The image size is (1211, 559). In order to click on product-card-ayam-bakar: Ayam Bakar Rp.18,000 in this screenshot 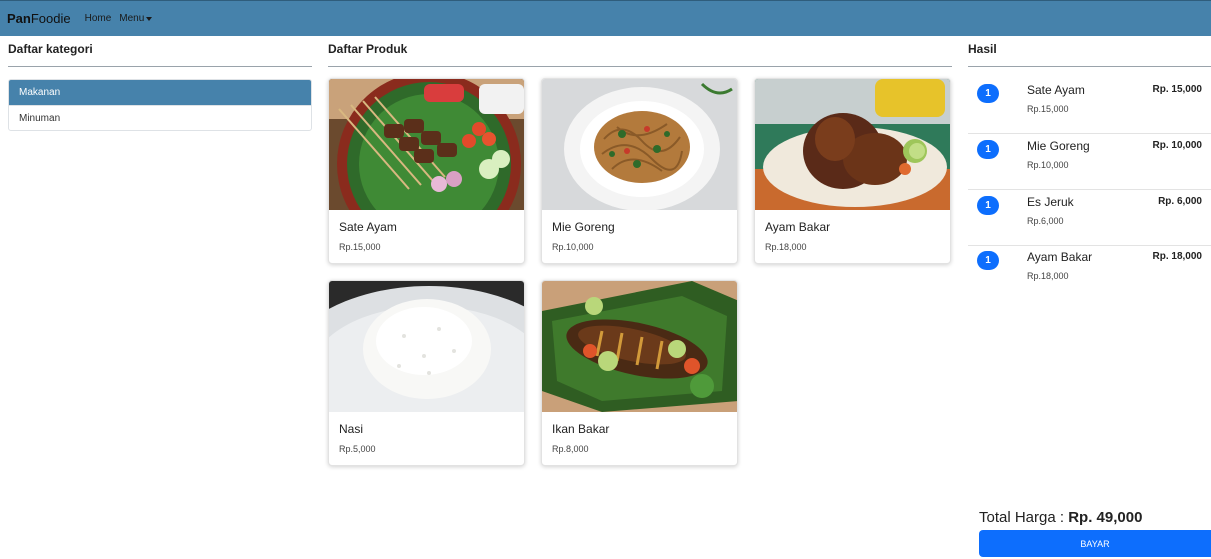, I will do `click(852, 171)`.